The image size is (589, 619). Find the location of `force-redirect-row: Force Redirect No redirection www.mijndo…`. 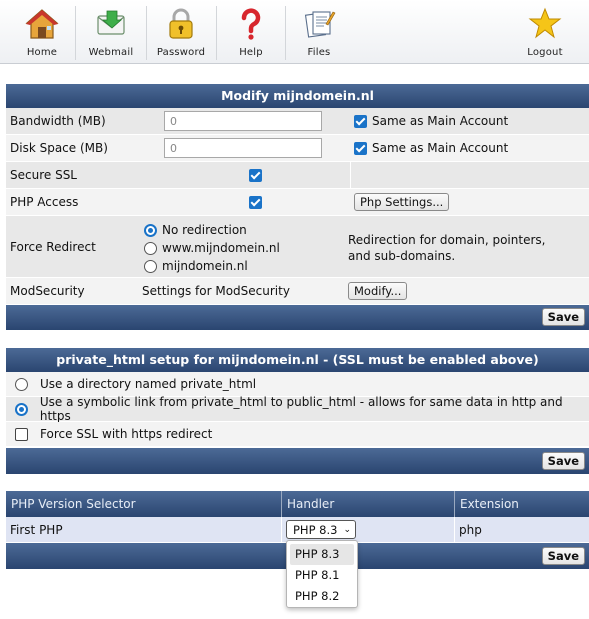

force-redirect-row: Force Redirect No redirection www.mijndo… is located at coordinates (297, 247).